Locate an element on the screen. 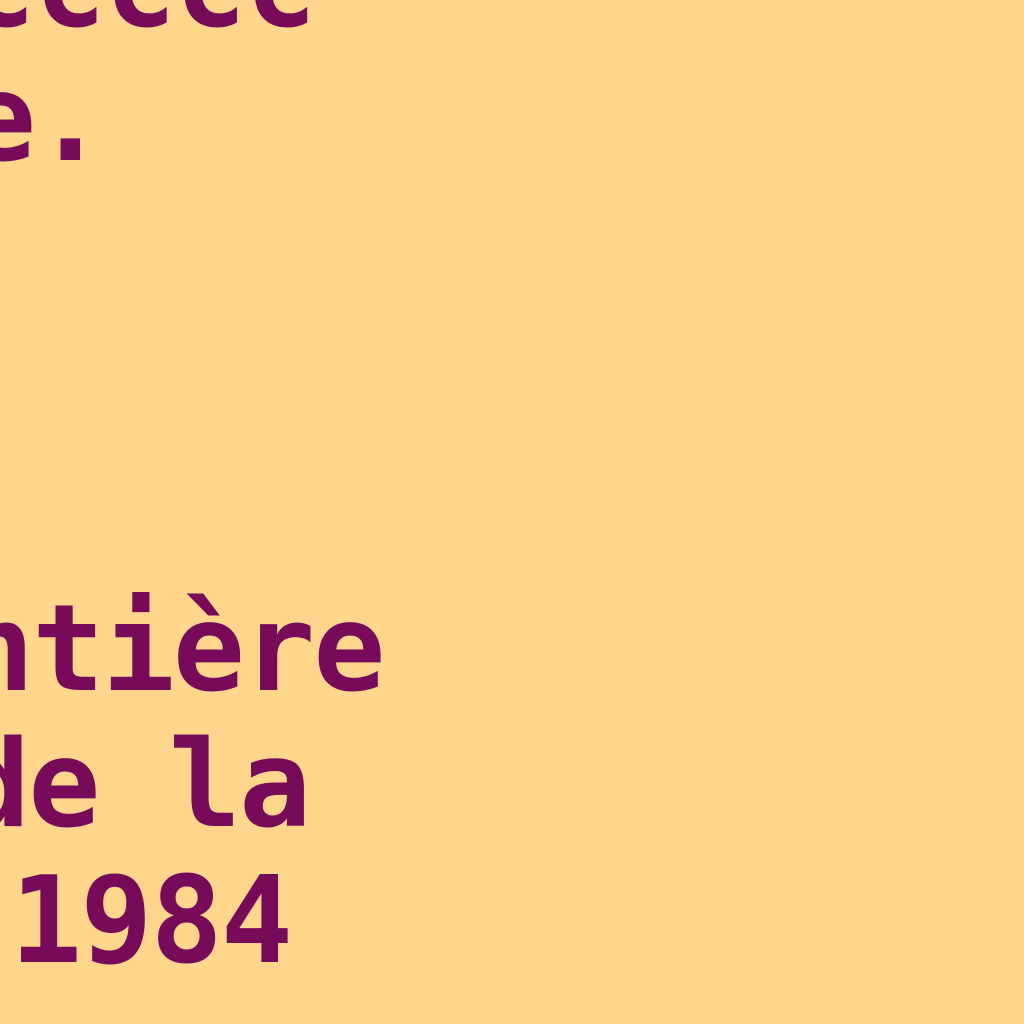 This screenshot has width=1024, height=1024. text-line-2: e. is located at coordinates (53, 119).